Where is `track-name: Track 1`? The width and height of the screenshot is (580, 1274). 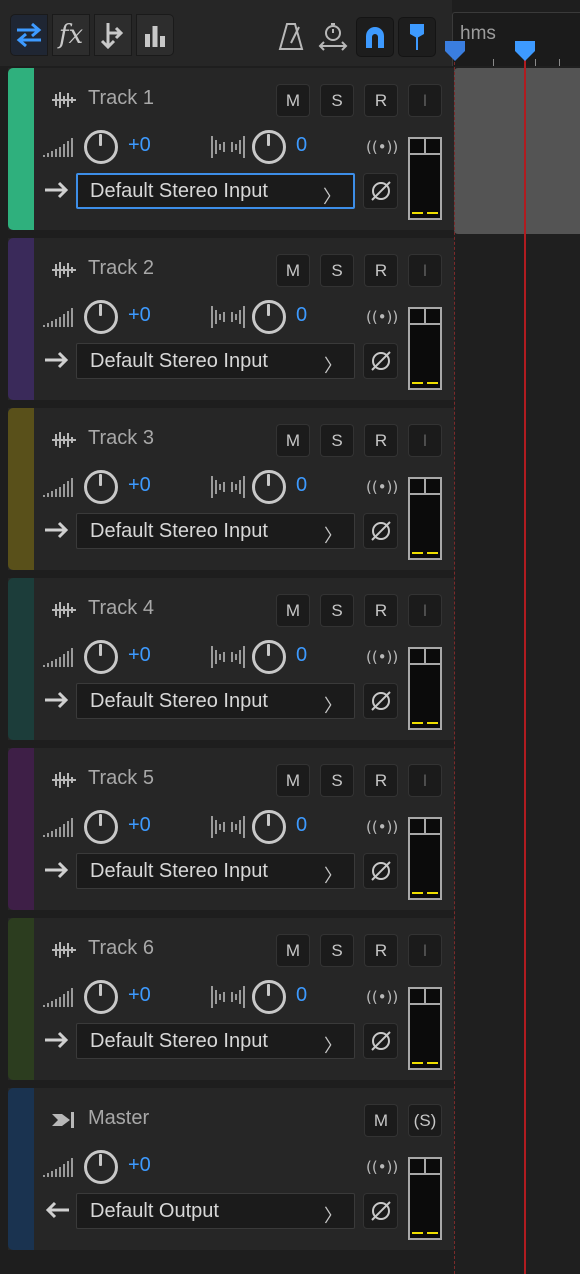
track-name: Track 1 is located at coordinates (121, 98).